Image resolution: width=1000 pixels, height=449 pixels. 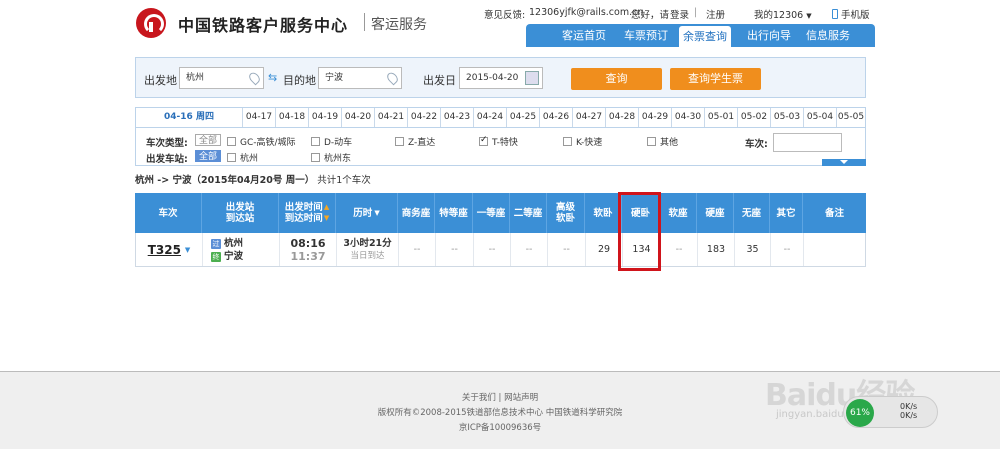 What do you see at coordinates (234, 243) in the screenshot?
I see `from-station-name: 杭州` at bounding box center [234, 243].